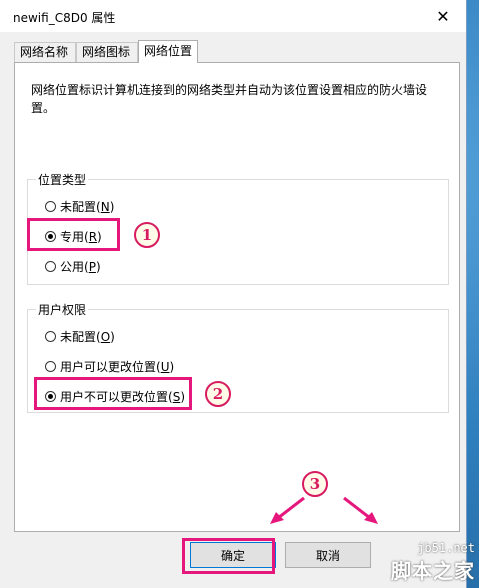  Describe the element at coordinates (109, 366) in the screenshot. I see `radio-permission-can-change: 用户可以更改位置(U)` at that location.